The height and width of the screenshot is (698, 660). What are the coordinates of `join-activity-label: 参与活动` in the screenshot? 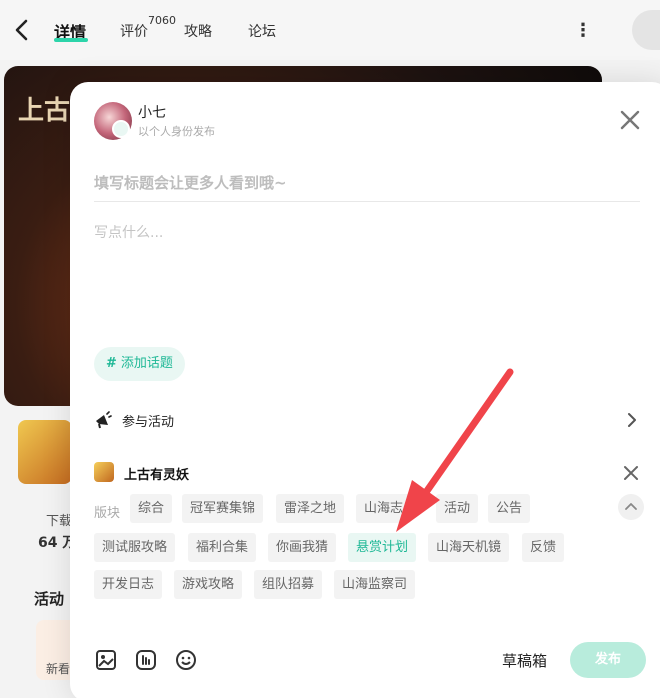 It's located at (148, 422).